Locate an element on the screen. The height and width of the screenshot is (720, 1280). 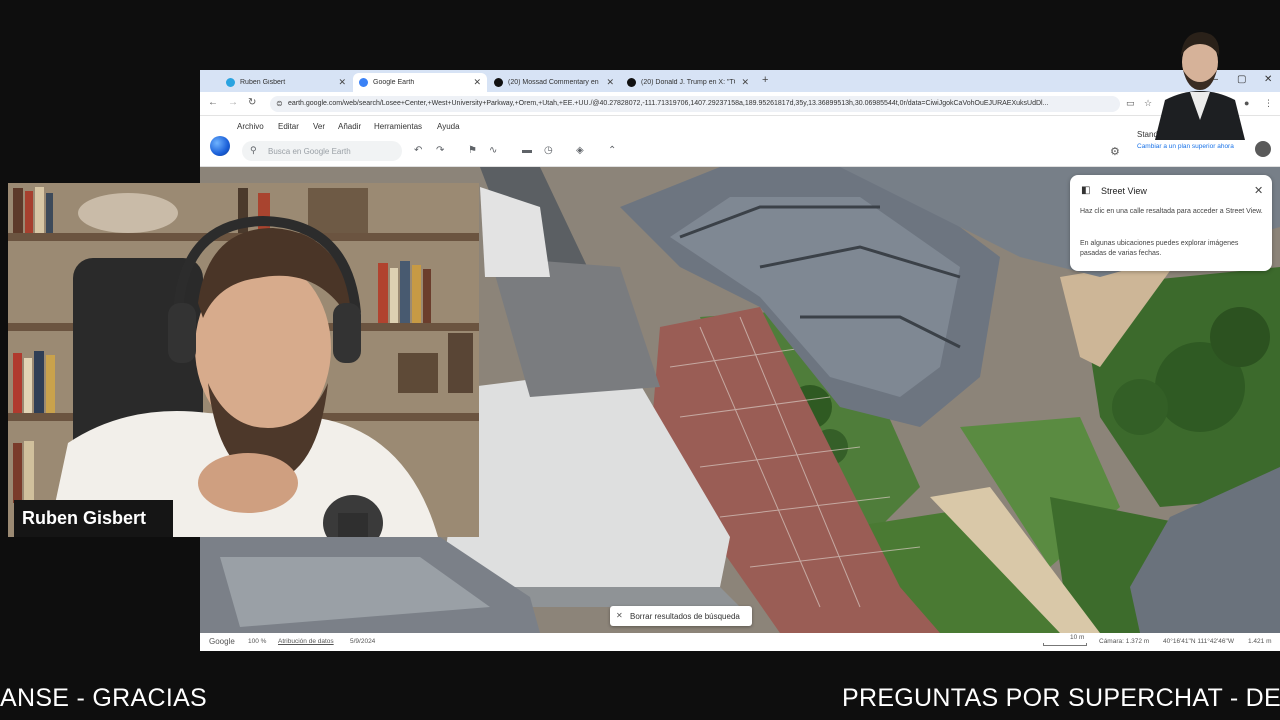
google-earth-icon is located at coordinates (363, 82).